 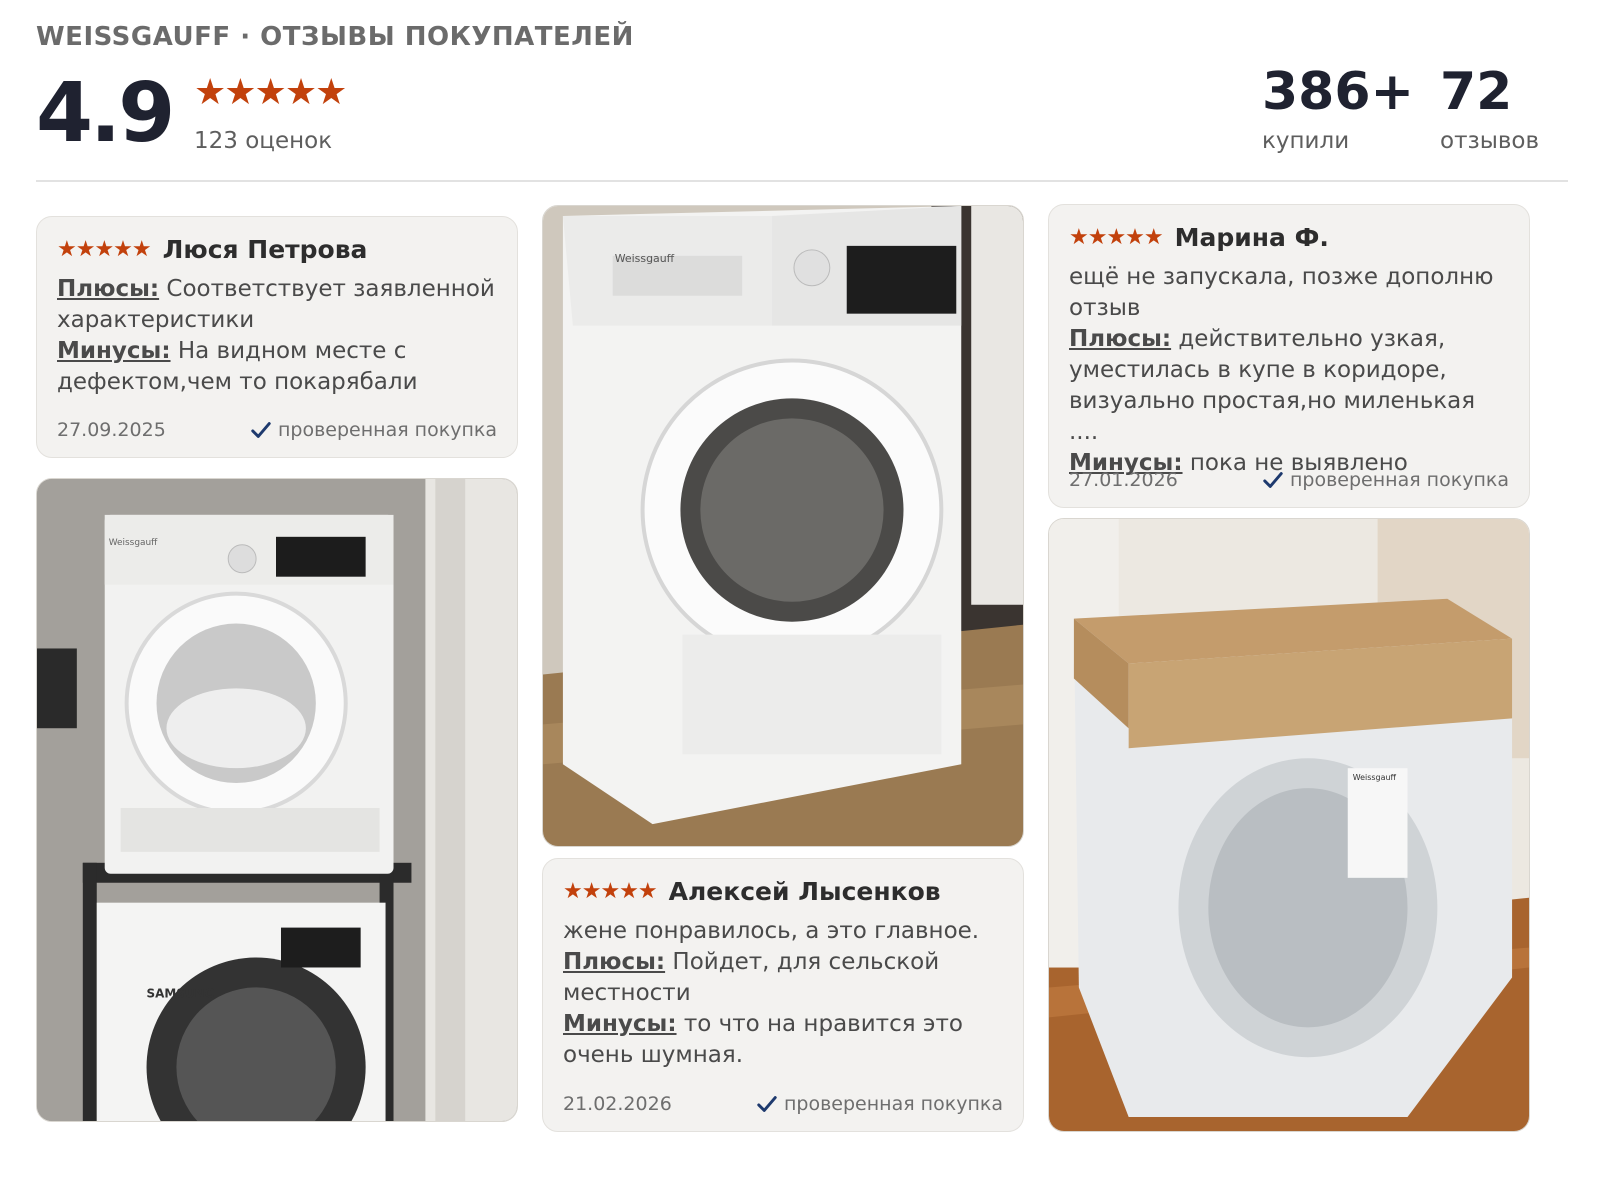 I want to click on review-date: 27.01.2026, so click(x=1123, y=480).